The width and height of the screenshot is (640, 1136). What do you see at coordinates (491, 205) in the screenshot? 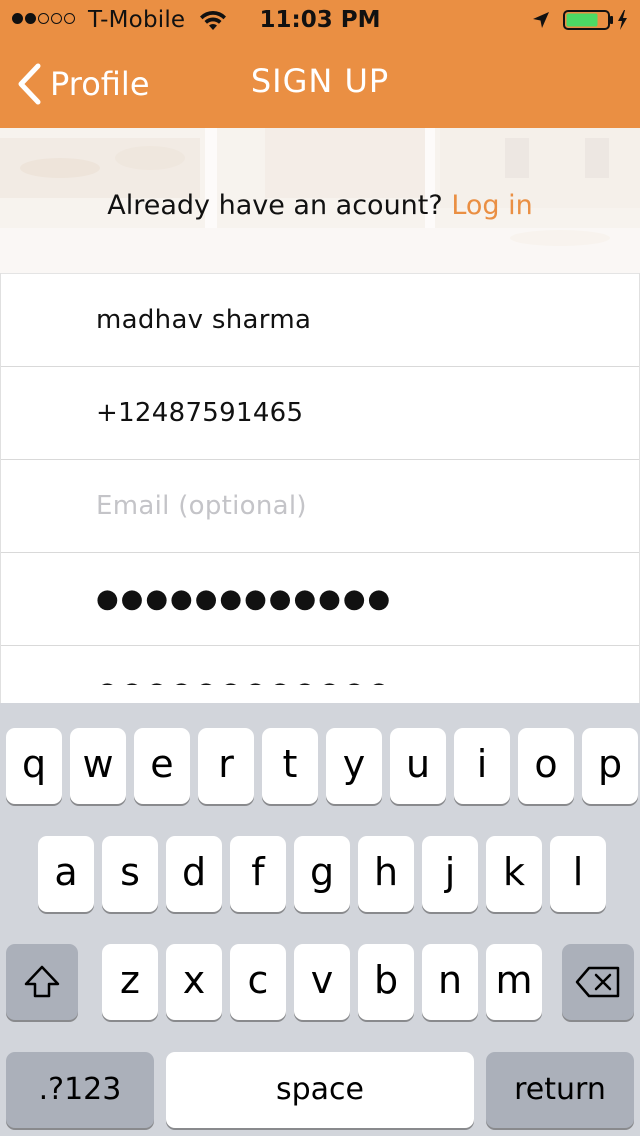
I see `login-link: Log in` at bounding box center [491, 205].